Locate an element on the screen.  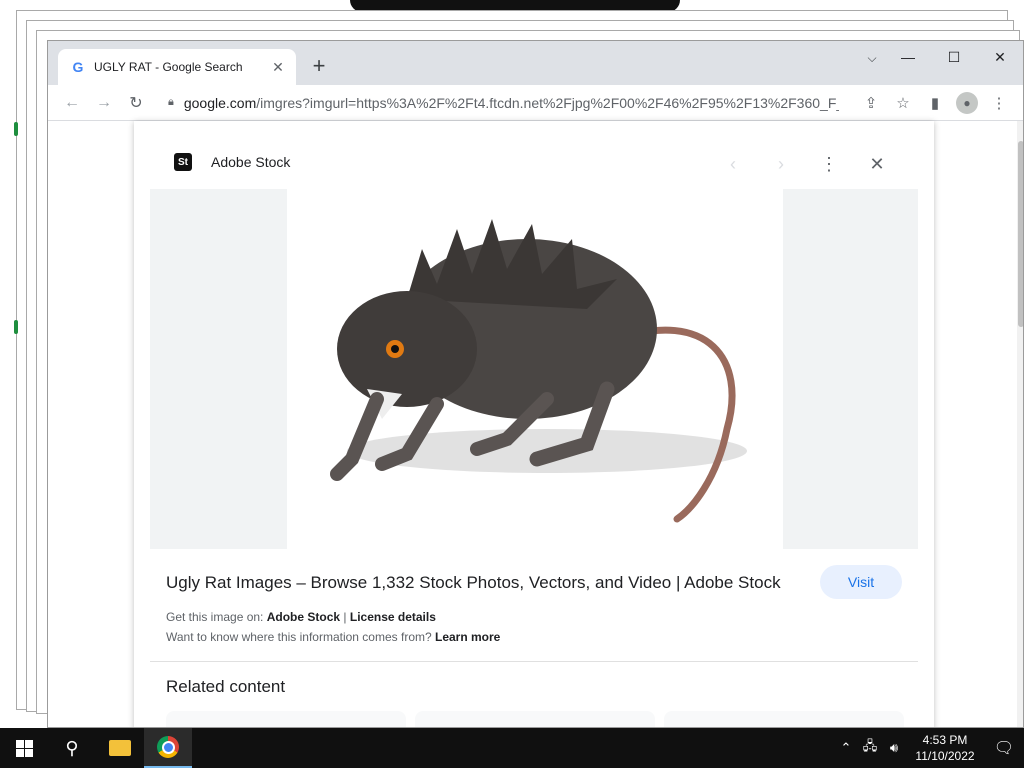
learn-more-link: Learn more is located at coordinates (467, 637).